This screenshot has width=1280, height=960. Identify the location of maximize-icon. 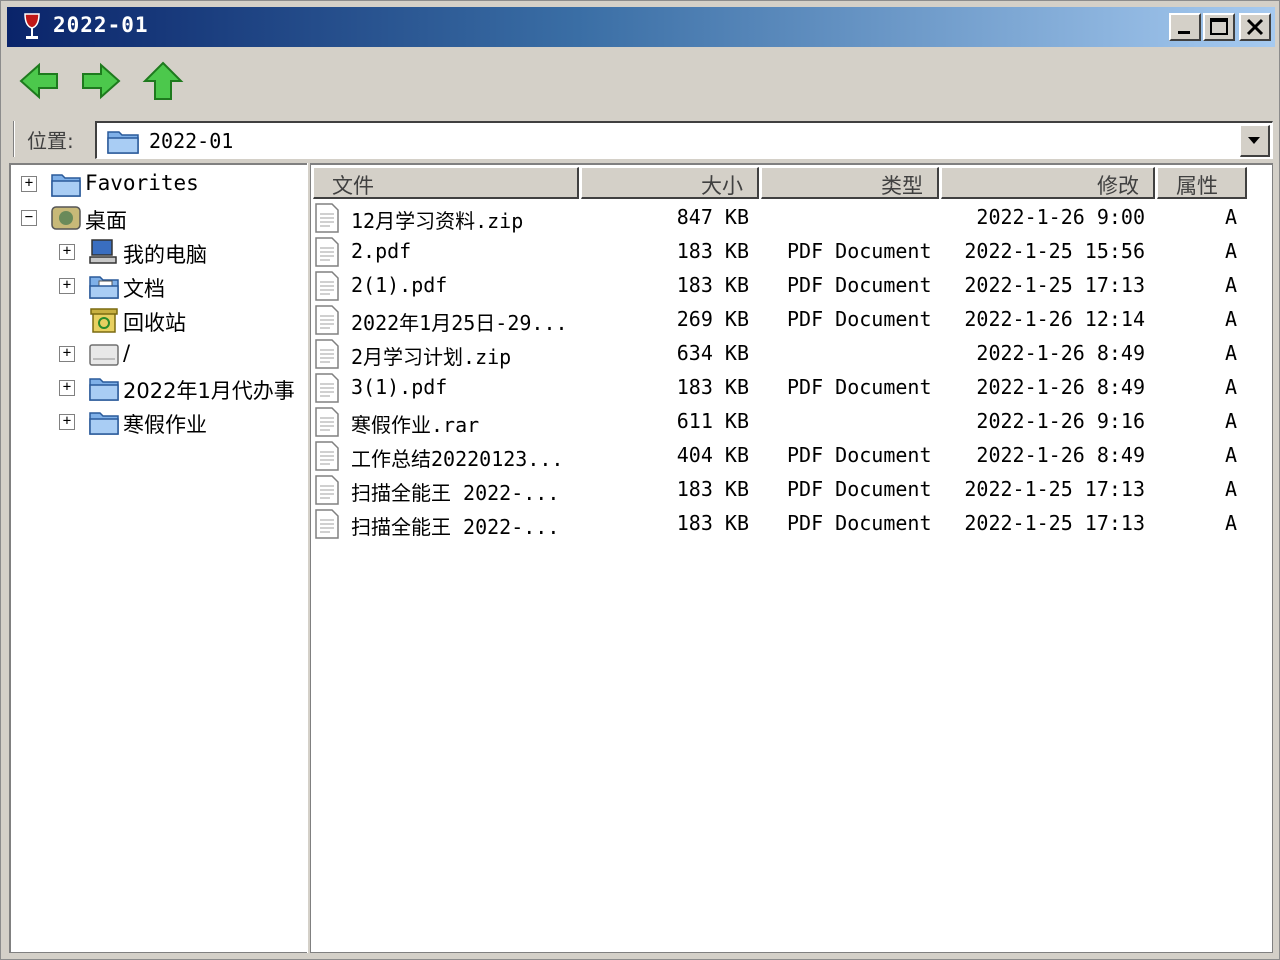
(1219, 26).